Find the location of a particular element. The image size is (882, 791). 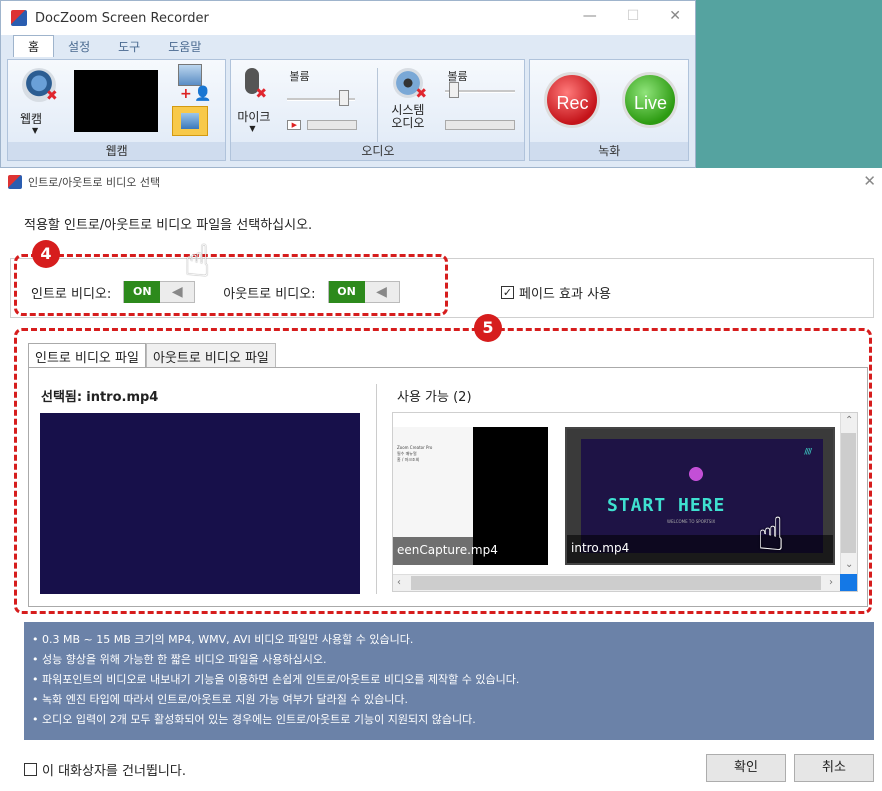

maximize-button: ☐ is located at coordinates (633, 16).